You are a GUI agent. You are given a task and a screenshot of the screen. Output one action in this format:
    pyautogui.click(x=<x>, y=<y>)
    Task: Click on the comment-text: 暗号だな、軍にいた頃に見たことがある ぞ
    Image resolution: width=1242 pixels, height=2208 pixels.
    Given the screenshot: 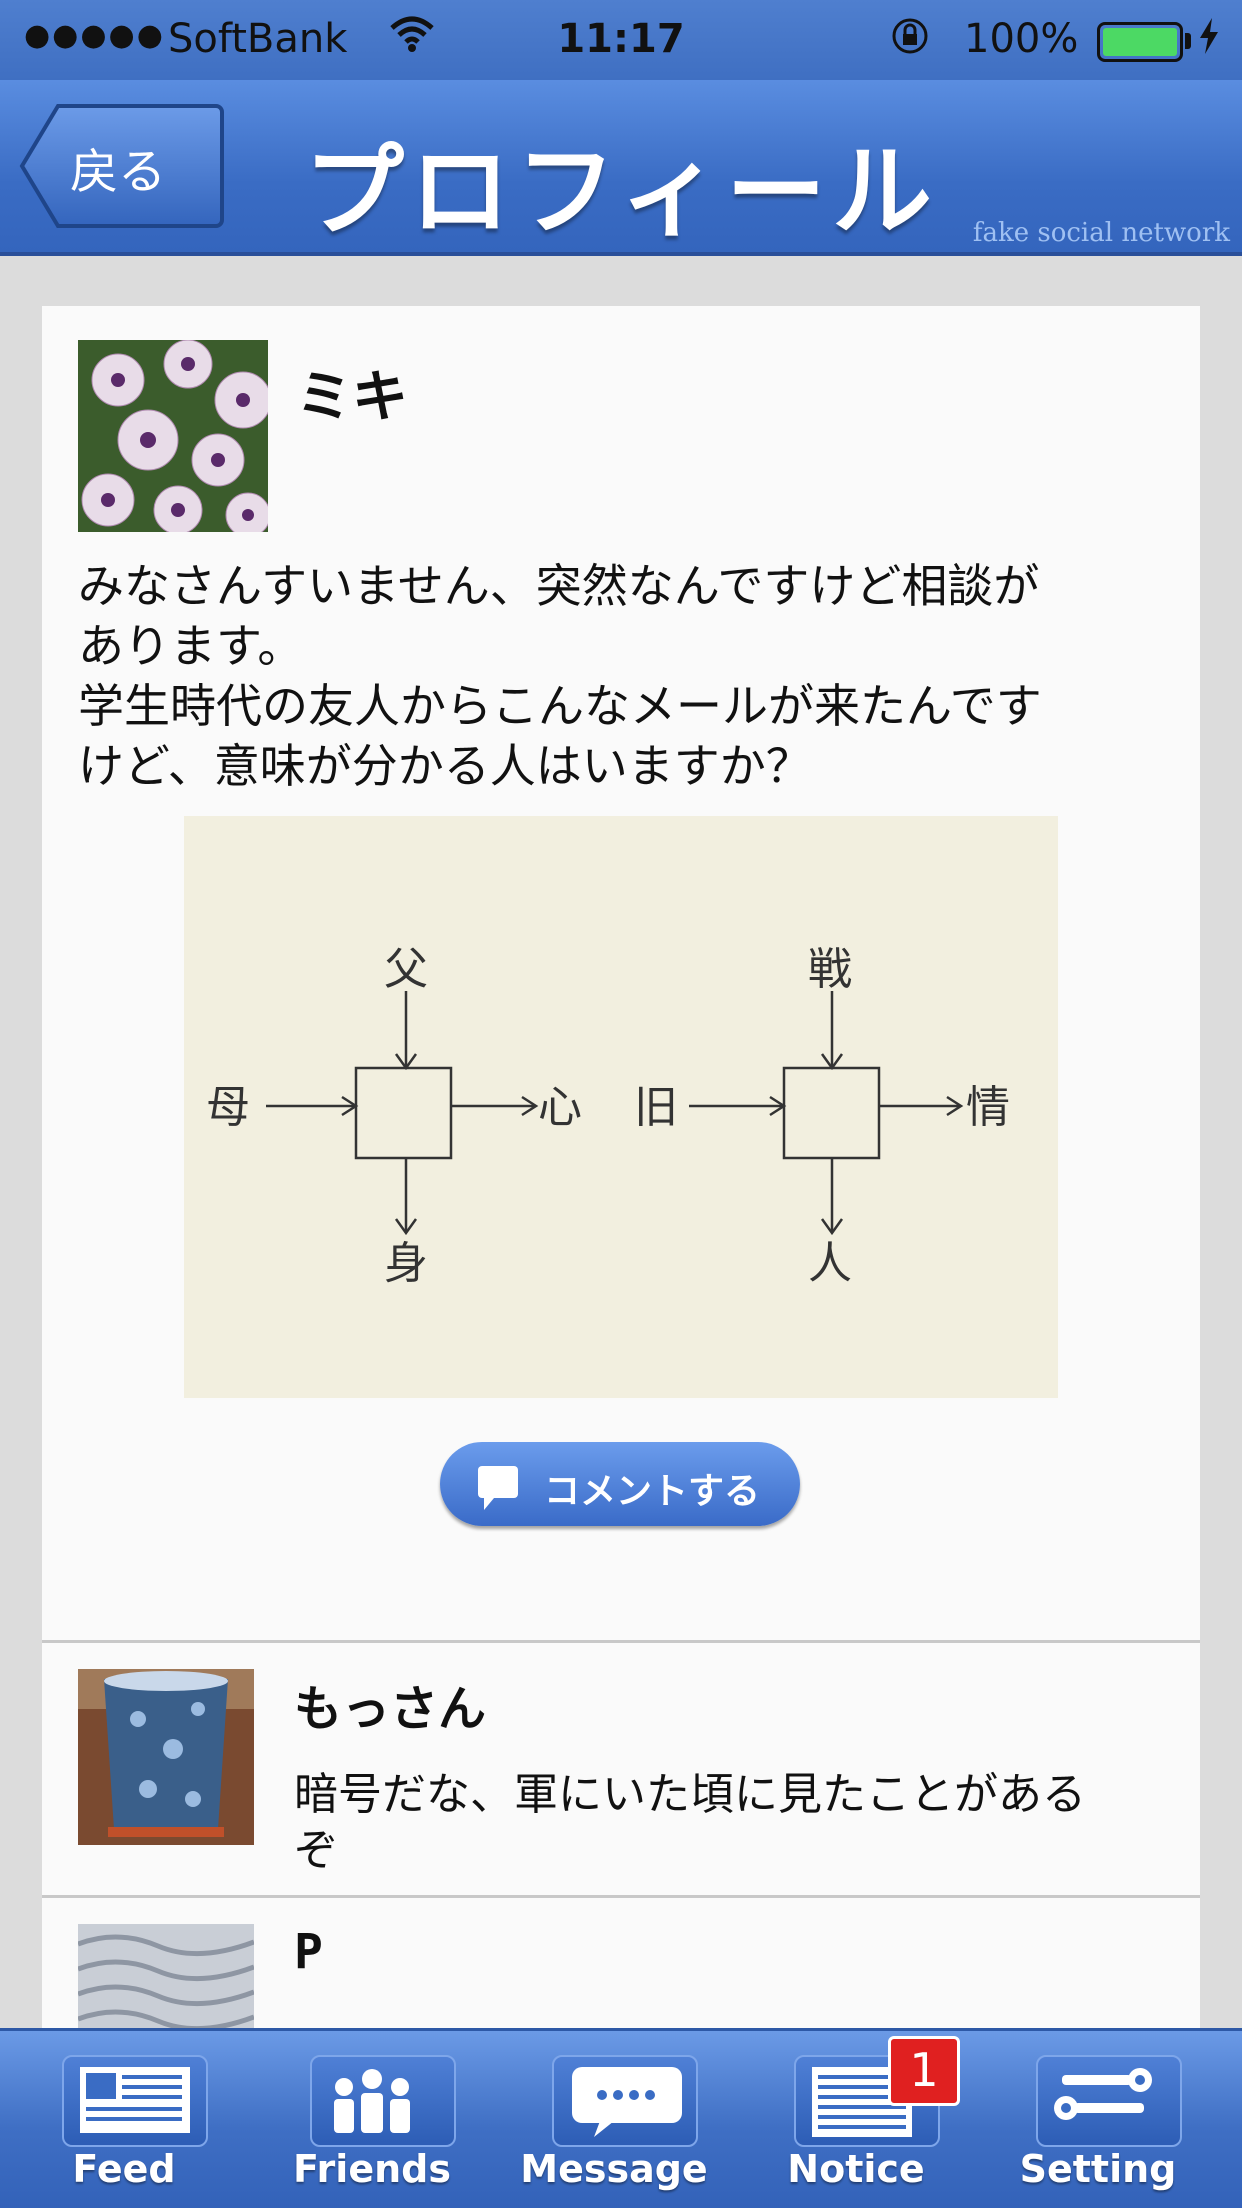 What is the action you would take?
    pyautogui.click(x=734, y=1823)
    